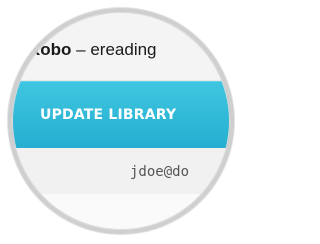  What do you see at coordinates (50, 49) in the screenshot?
I see `brand-name: Kobo` at bounding box center [50, 49].